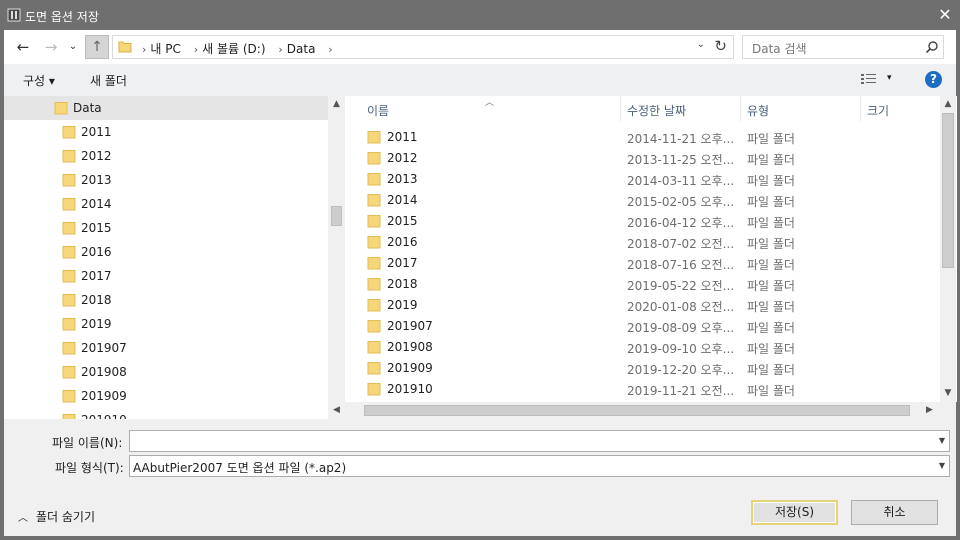 This screenshot has height=540, width=960. I want to click on column-header-name: 이름, so click(378, 110).